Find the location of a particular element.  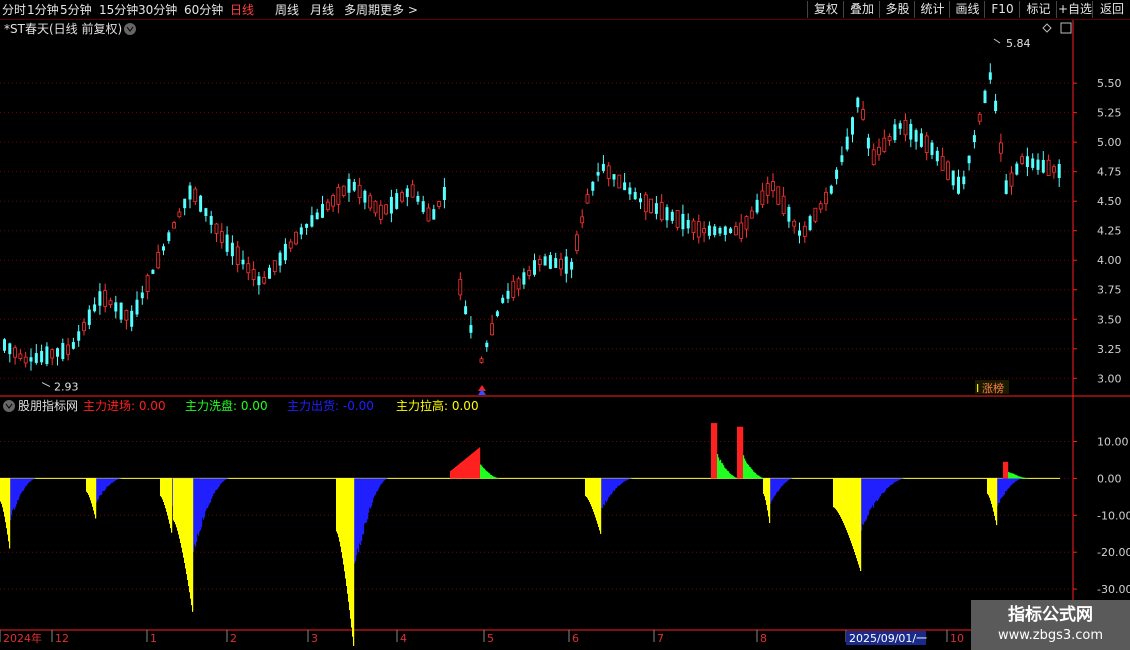

low-label: 2.93 is located at coordinates (66, 387).